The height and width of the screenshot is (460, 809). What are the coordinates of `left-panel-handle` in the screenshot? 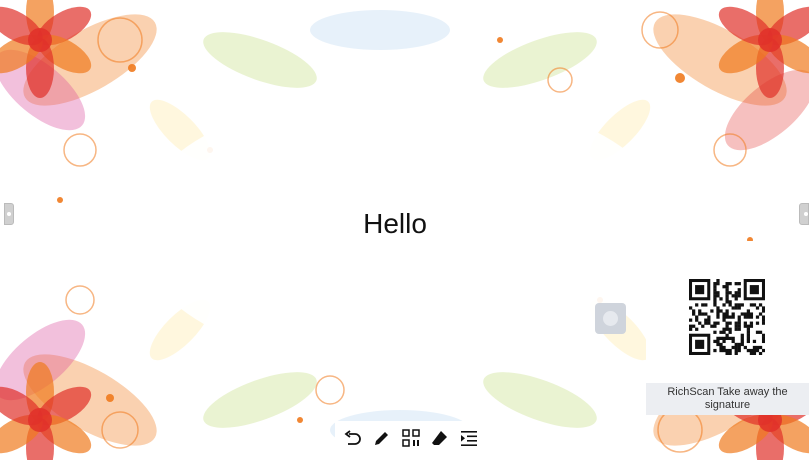 It's located at (9, 214).